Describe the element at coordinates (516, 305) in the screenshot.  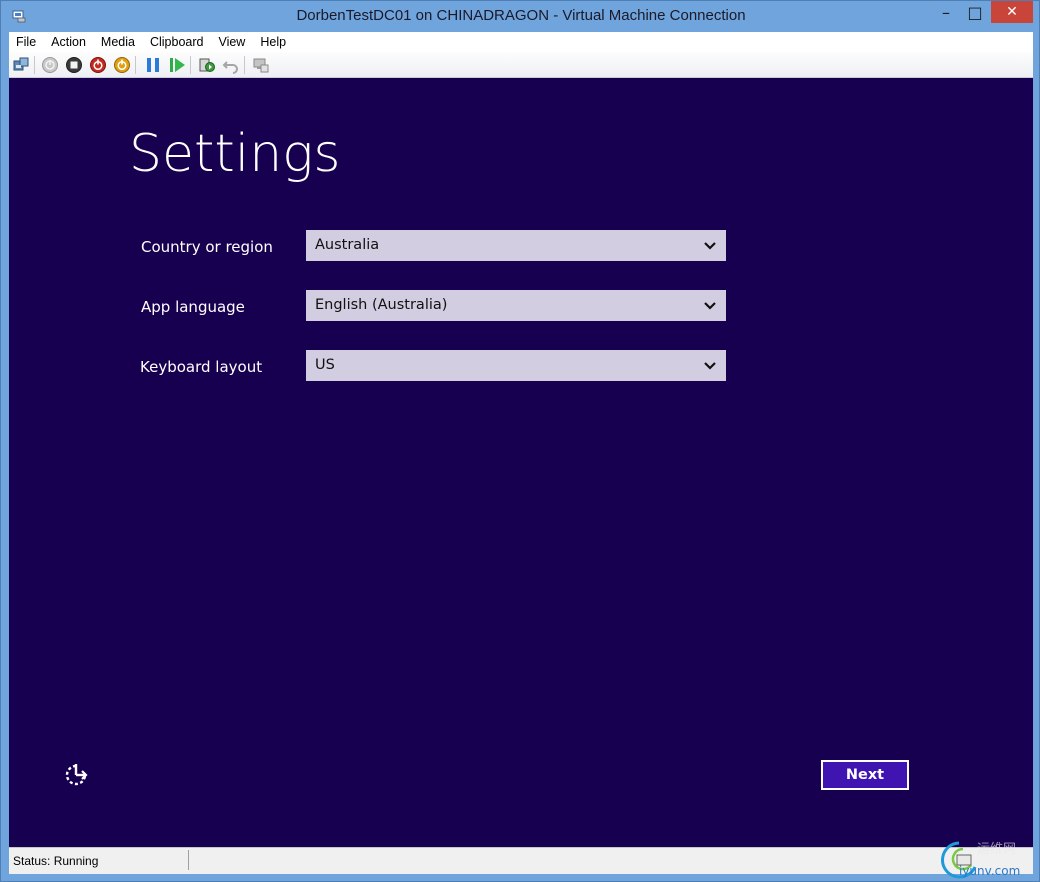
I see `app-language-dropdown: English (Australia)` at that location.